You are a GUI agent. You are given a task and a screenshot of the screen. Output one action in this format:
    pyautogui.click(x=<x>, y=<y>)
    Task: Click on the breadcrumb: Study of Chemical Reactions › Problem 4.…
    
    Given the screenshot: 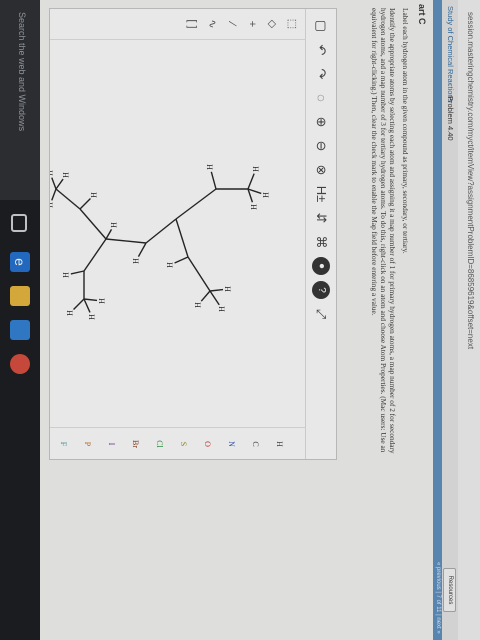 What is the action you would take?
    pyautogui.click(x=449, y=320)
    